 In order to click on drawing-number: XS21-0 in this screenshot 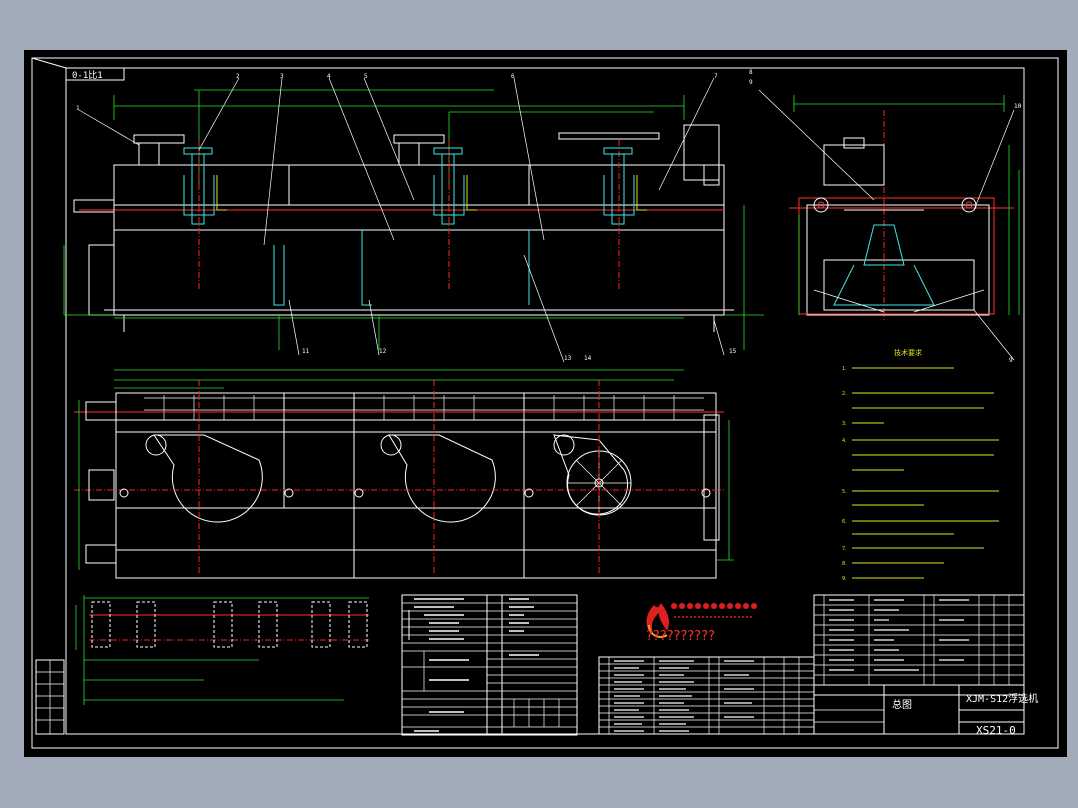, I will do `click(996, 730)`.